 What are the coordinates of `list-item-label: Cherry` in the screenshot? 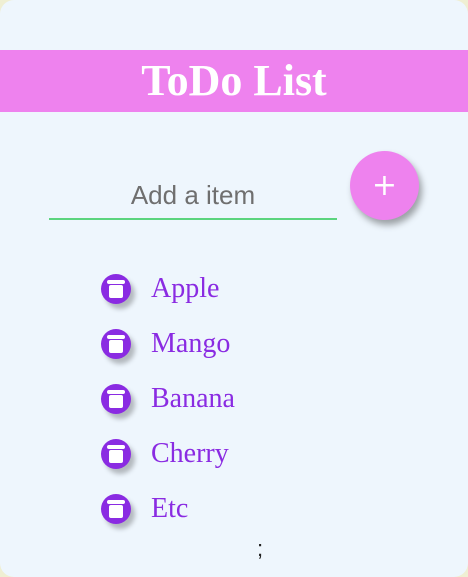 It's located at (190, 453).